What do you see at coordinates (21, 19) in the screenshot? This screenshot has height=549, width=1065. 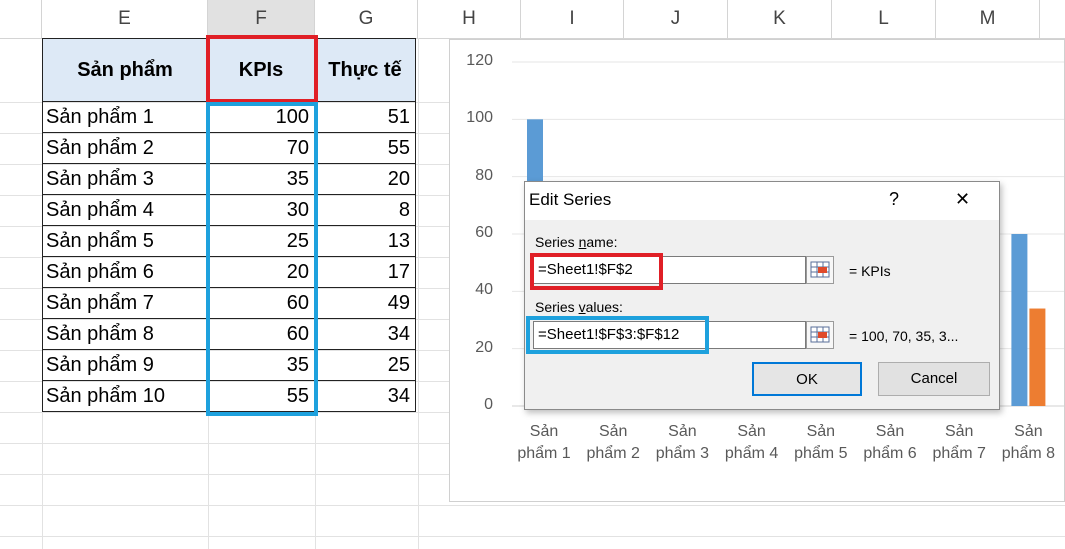 I see `corner-header` at bounding box center [21, 19].